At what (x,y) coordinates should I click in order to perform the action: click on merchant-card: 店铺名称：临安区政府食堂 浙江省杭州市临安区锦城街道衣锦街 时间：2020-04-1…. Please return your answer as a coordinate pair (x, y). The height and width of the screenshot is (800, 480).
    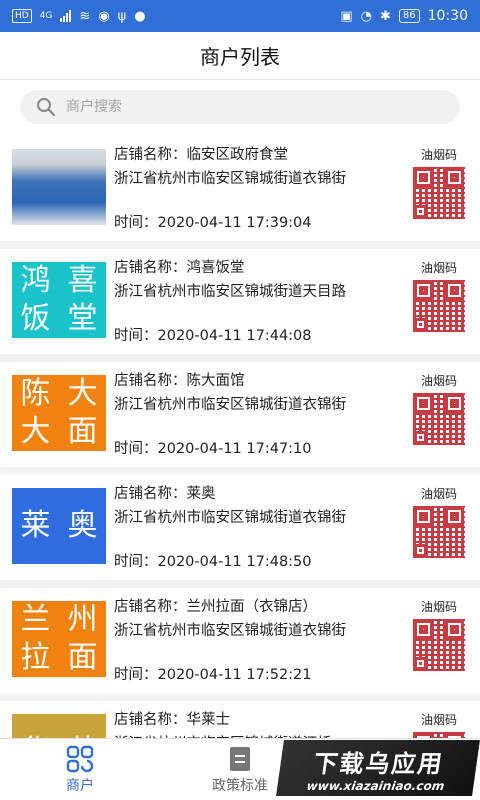
    Looking at the image, I should click on (240, 188).